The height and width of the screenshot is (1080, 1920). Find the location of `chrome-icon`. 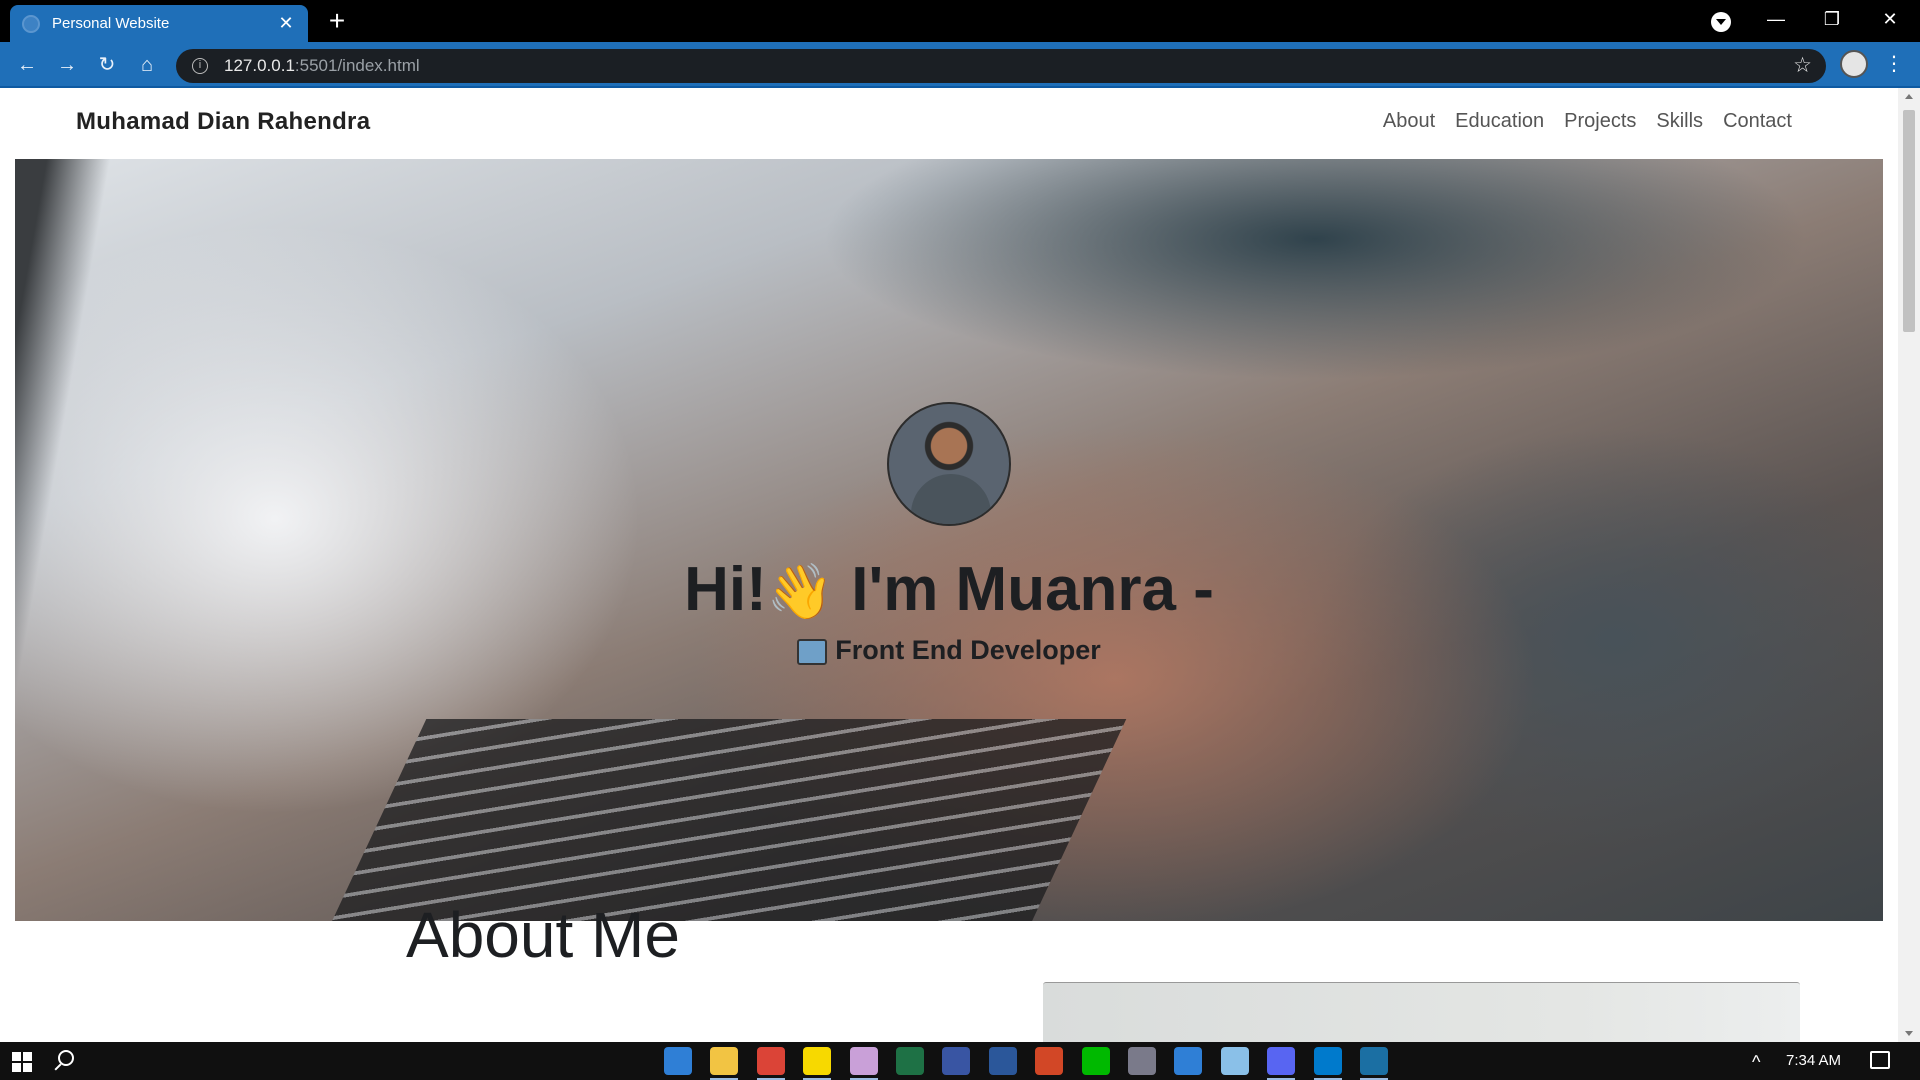

chrome-icon is located at coordinates (770, 1063).